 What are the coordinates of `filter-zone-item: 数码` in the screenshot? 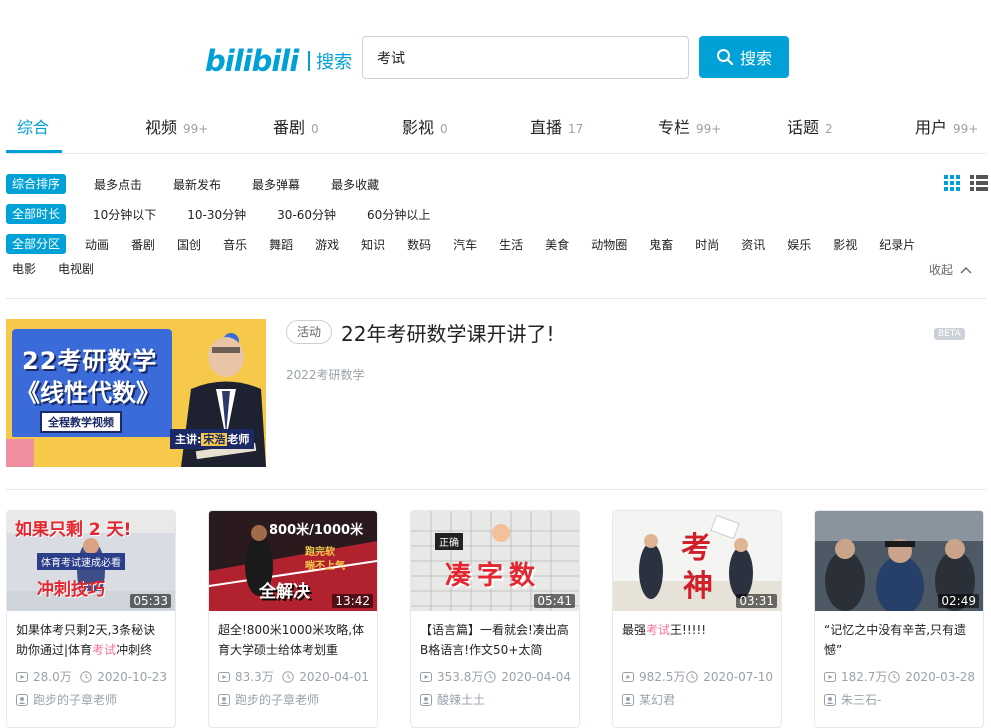 It's located at (419, 244).